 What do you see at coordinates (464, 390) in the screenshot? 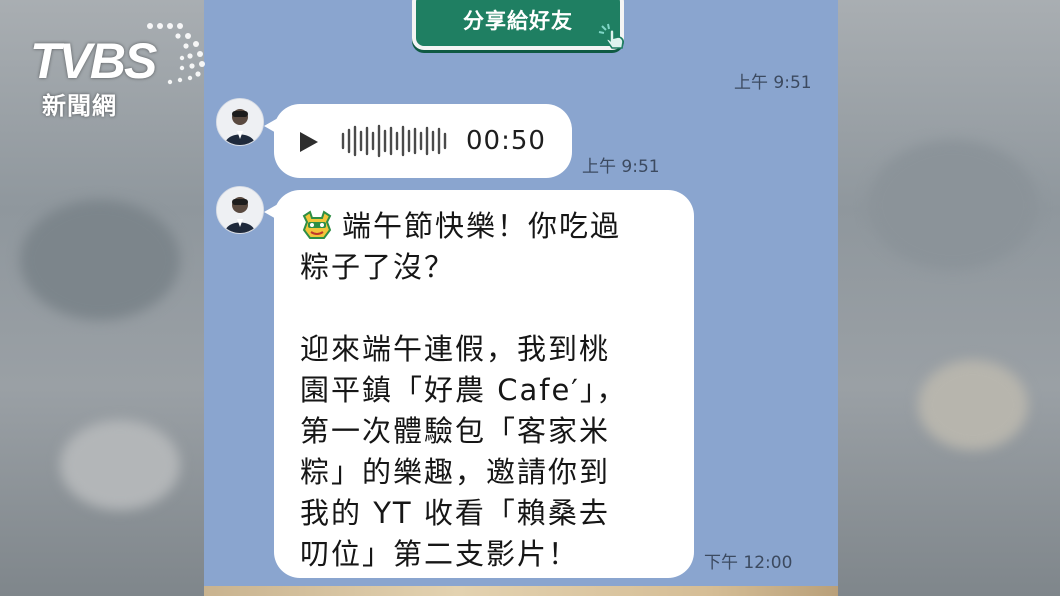
I see `message-line: 園平鎮「好農 Cafe′」，` at bounding box center [464, 390].